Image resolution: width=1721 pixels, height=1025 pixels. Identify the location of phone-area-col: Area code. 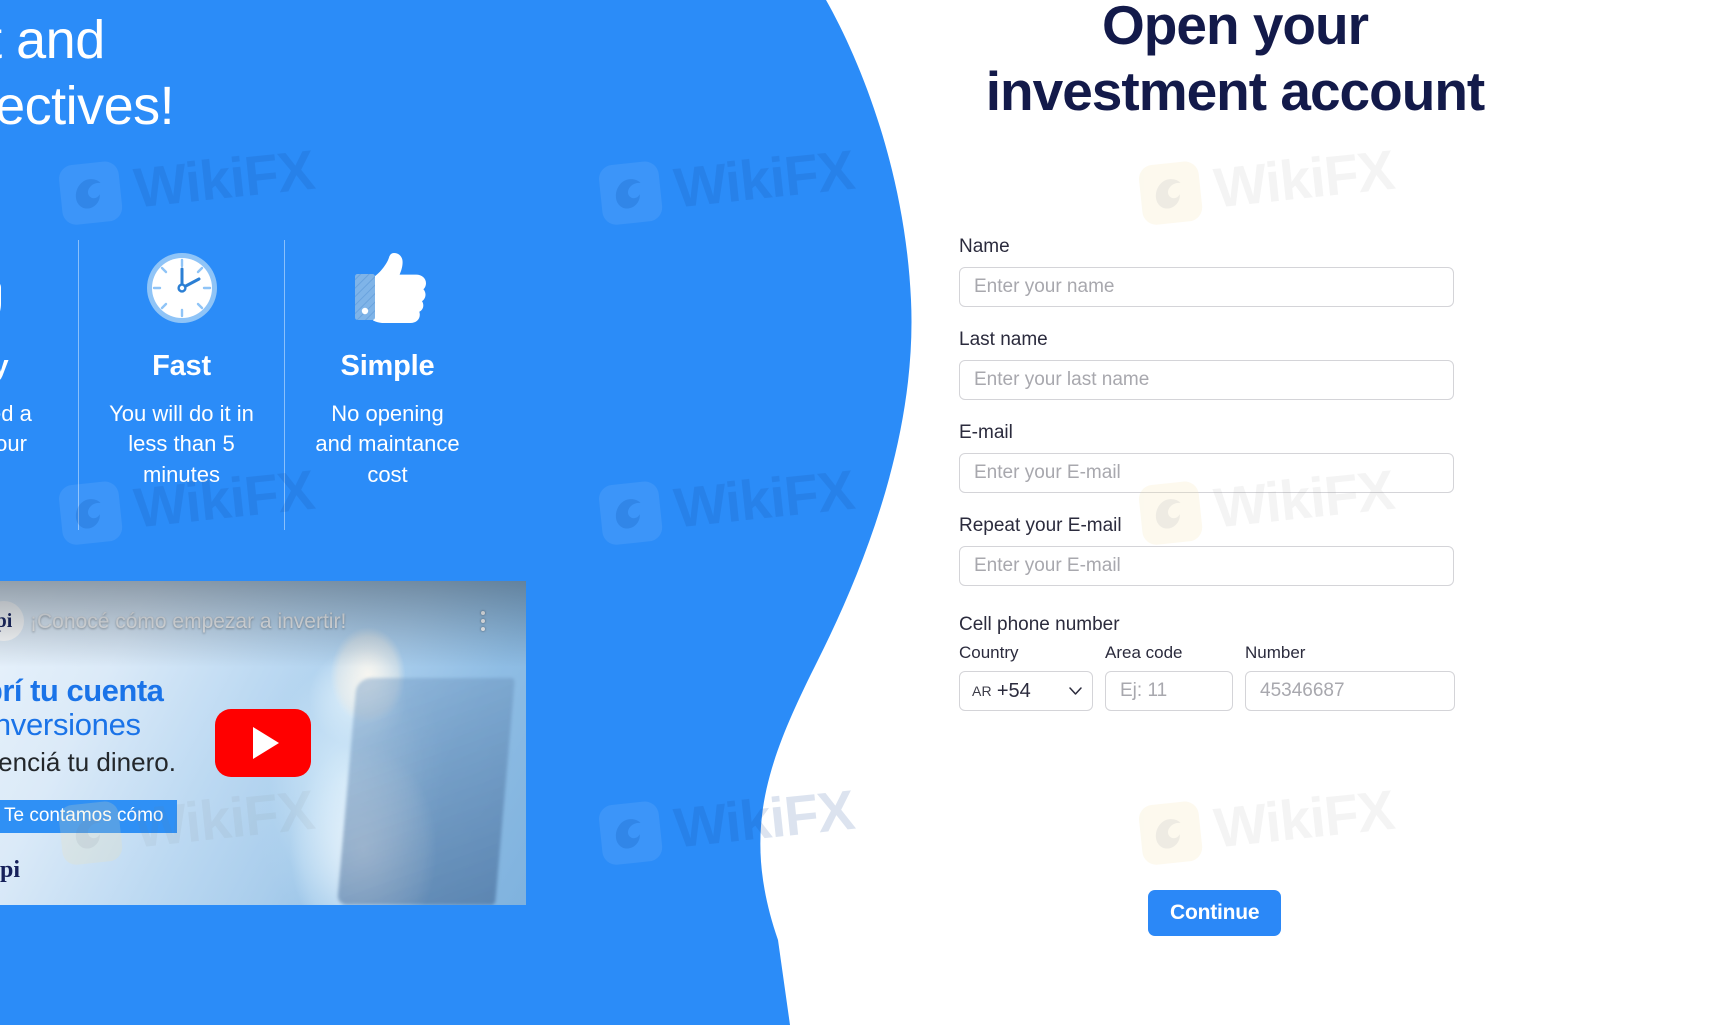
(1169, 677).